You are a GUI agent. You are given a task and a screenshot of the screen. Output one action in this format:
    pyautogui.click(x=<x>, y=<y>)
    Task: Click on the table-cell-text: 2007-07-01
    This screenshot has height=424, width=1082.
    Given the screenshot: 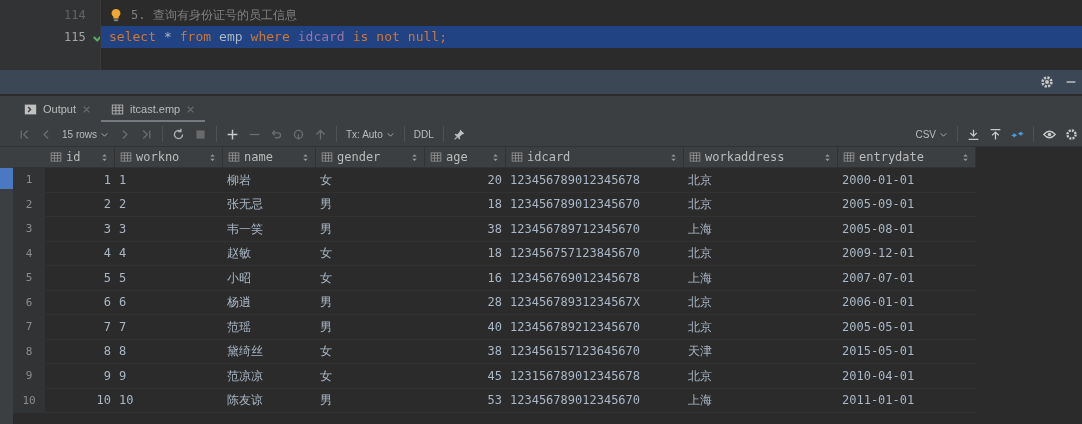 What is the action you would take?
    pyautogui.click(x=878, y=278)
    